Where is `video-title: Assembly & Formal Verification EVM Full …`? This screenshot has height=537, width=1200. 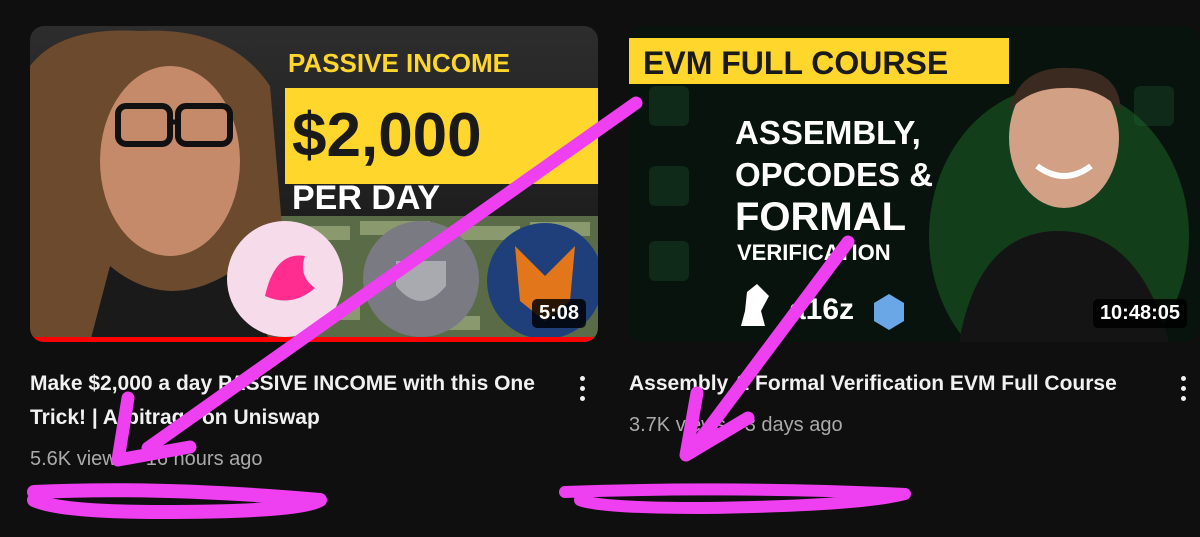 video-title: Assembly & Formal Verification EVM Full … is located at coordinates (889, 384).